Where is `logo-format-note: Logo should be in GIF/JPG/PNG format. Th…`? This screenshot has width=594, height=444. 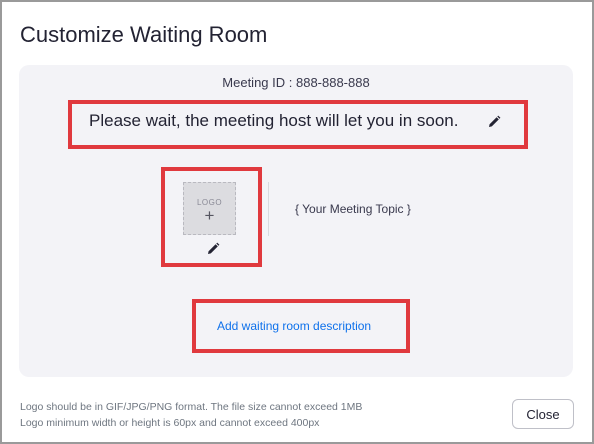 logo-format-note: Logo should be in GIF/JPG/PNG format. Th… is located at coordinates (191, 407).